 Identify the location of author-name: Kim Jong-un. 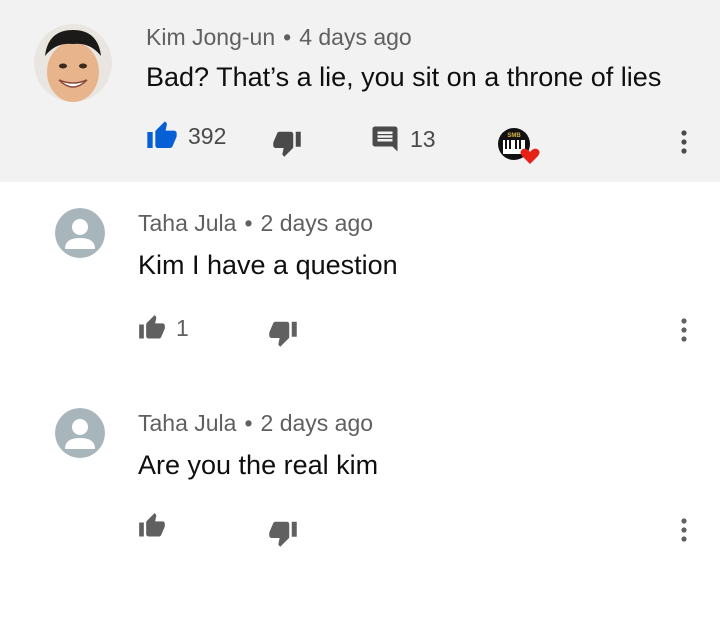
(210, 37).